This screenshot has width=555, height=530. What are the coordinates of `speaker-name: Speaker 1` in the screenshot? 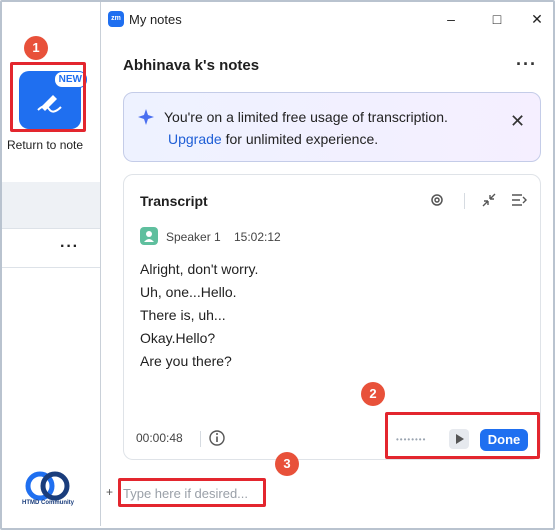 It's located at (193, 237).